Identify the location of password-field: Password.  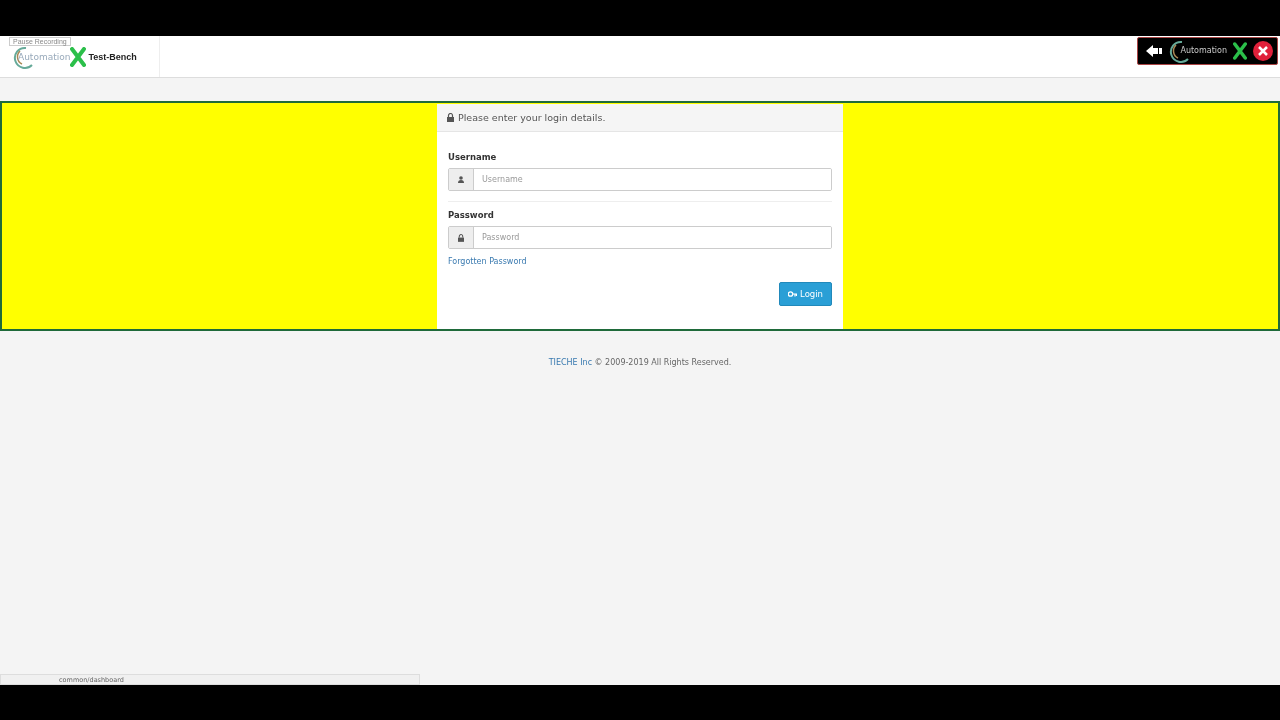
(640, 237).